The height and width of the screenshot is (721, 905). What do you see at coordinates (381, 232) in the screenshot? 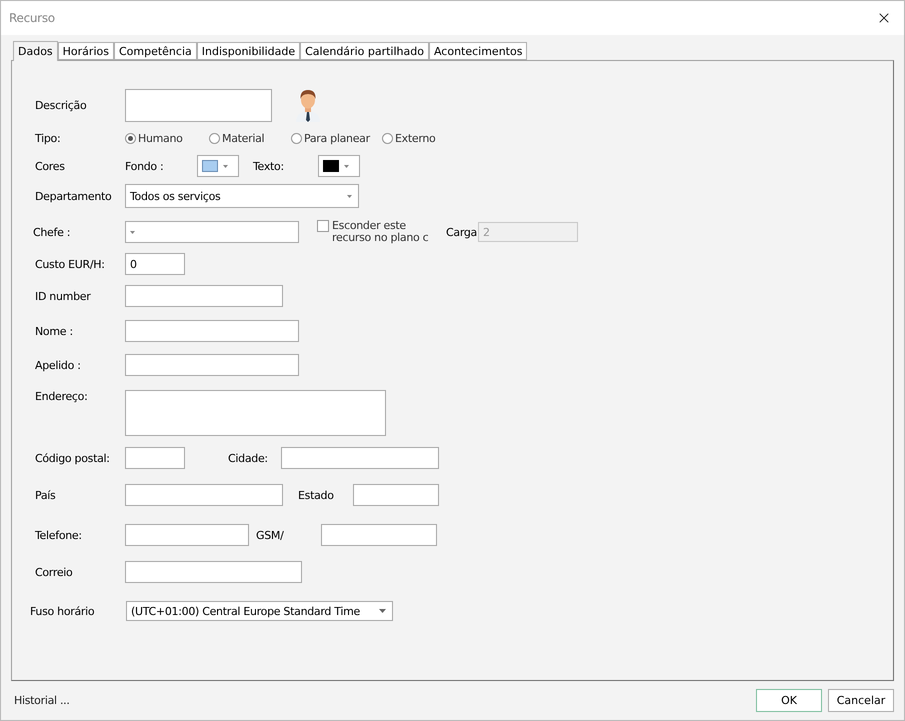
I see `checkbox-label: Esconder este recurso no plano c` at bounding box center [381, 232].